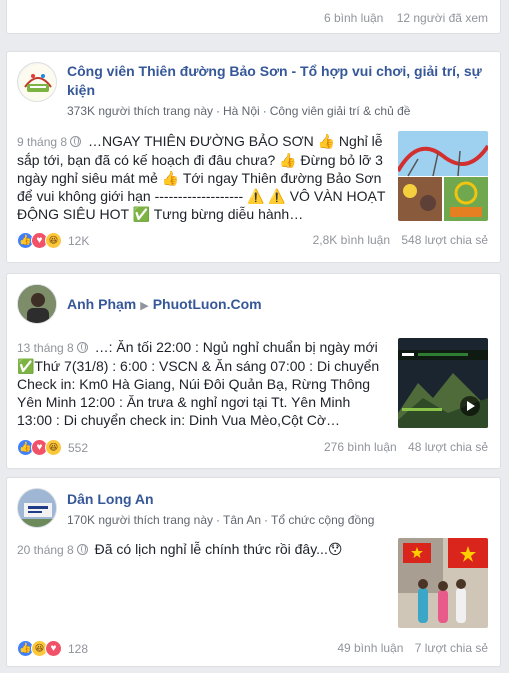  I want to click on love-reaction-icon: ♥, so click(53, 648).